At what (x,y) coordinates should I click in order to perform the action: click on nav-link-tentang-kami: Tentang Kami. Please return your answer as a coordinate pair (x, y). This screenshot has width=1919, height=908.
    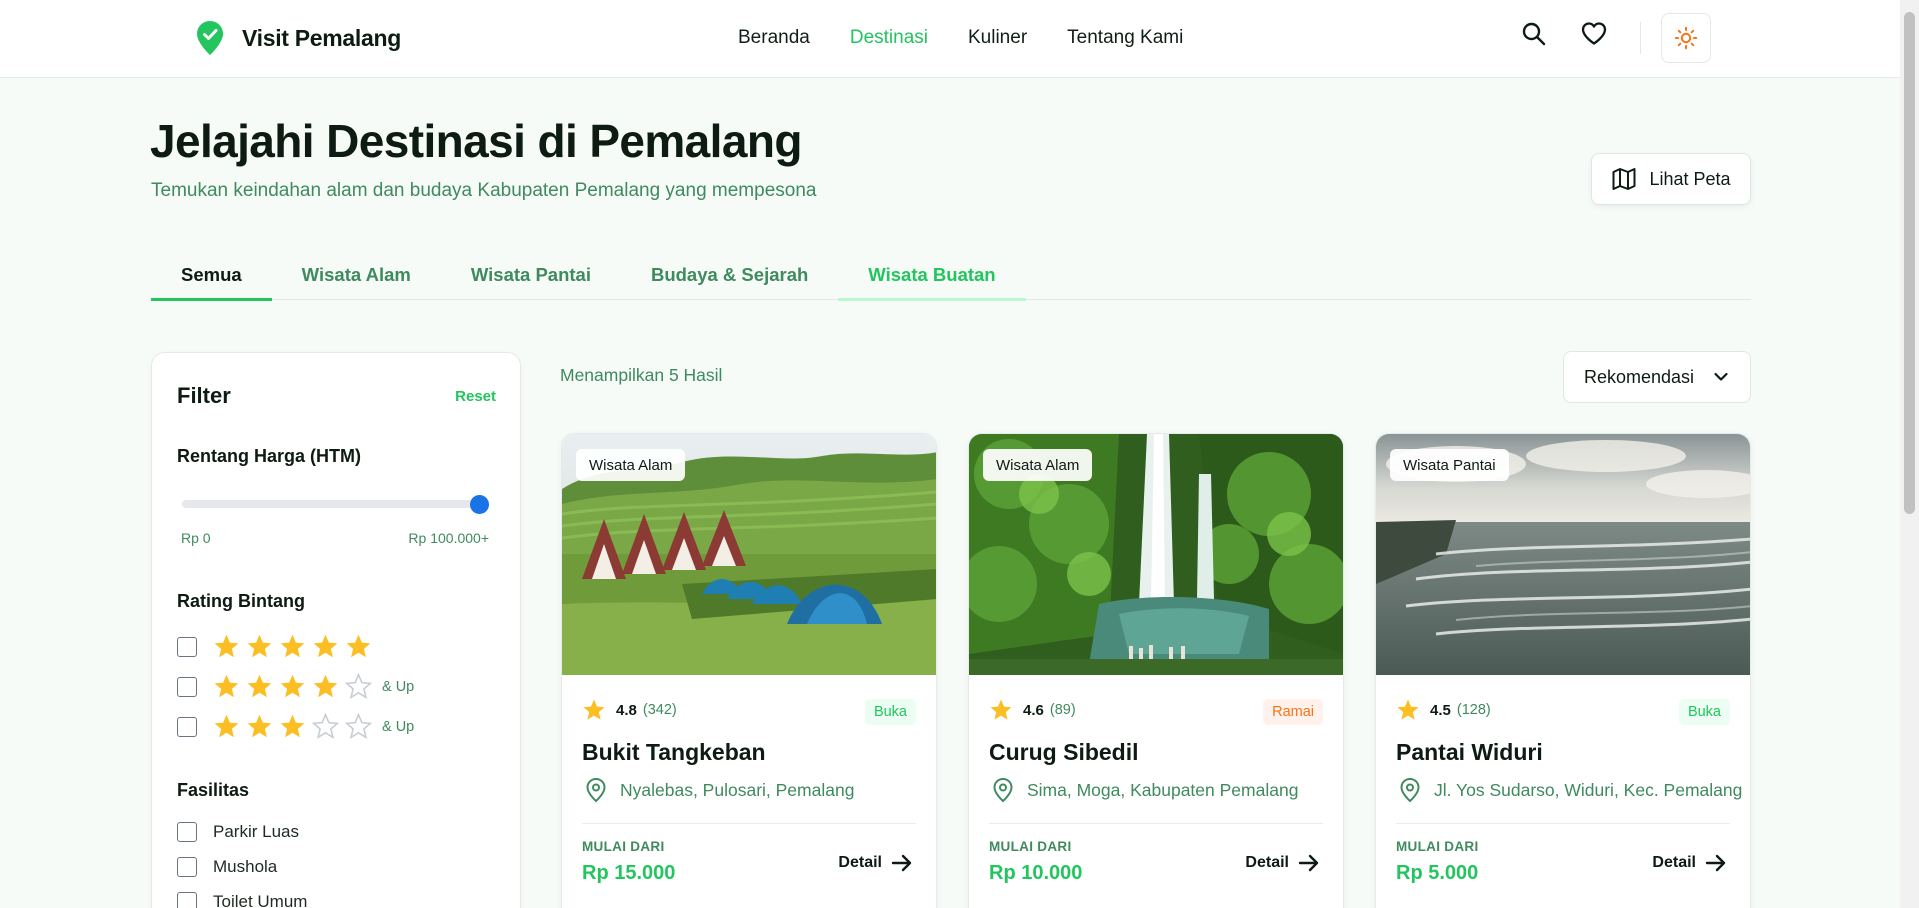
    Looking at the image, I should click on (1125, 38).